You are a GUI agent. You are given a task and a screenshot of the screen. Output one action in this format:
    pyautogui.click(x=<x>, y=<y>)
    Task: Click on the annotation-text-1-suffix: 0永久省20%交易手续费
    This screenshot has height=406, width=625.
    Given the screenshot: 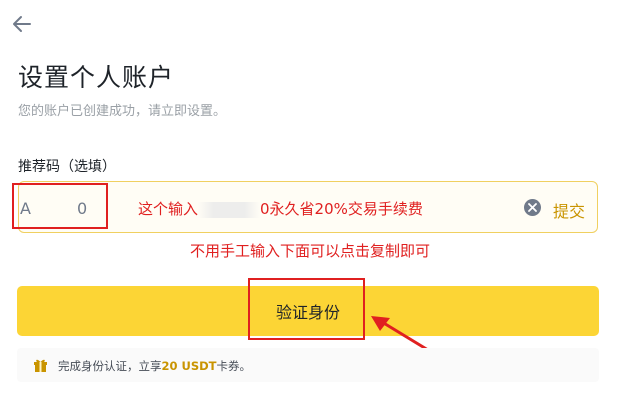 What is the action you would take?
    pyautogui.click(x=341, y=209)
    